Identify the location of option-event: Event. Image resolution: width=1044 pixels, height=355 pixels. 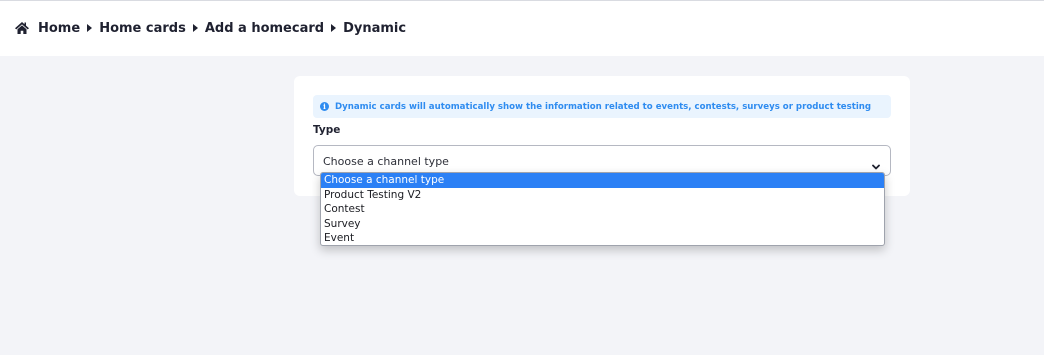
(602, 238).